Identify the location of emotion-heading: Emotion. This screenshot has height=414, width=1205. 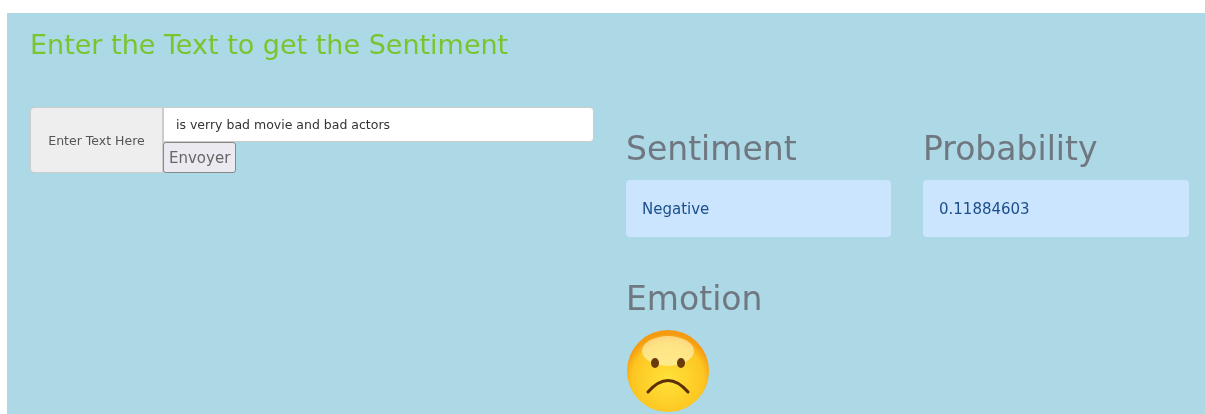
(695, 299).